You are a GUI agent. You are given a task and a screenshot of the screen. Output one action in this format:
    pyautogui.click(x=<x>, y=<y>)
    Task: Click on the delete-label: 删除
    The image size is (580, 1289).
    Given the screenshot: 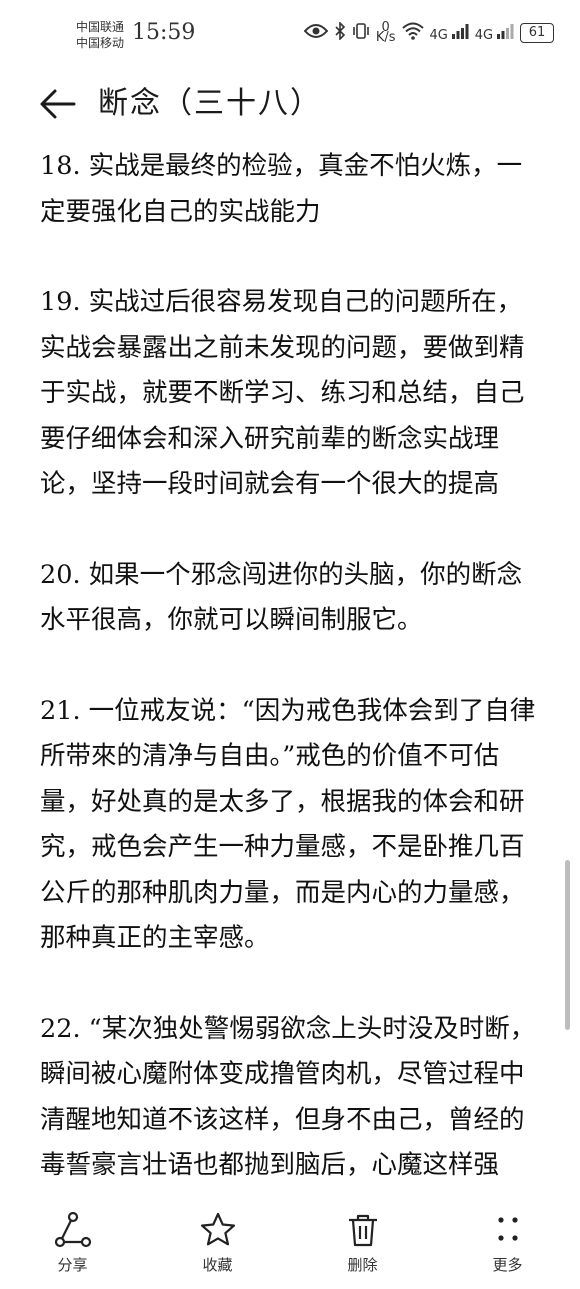 What is the action you would take?
    pyautogui.click(x=362, y=1265)
    